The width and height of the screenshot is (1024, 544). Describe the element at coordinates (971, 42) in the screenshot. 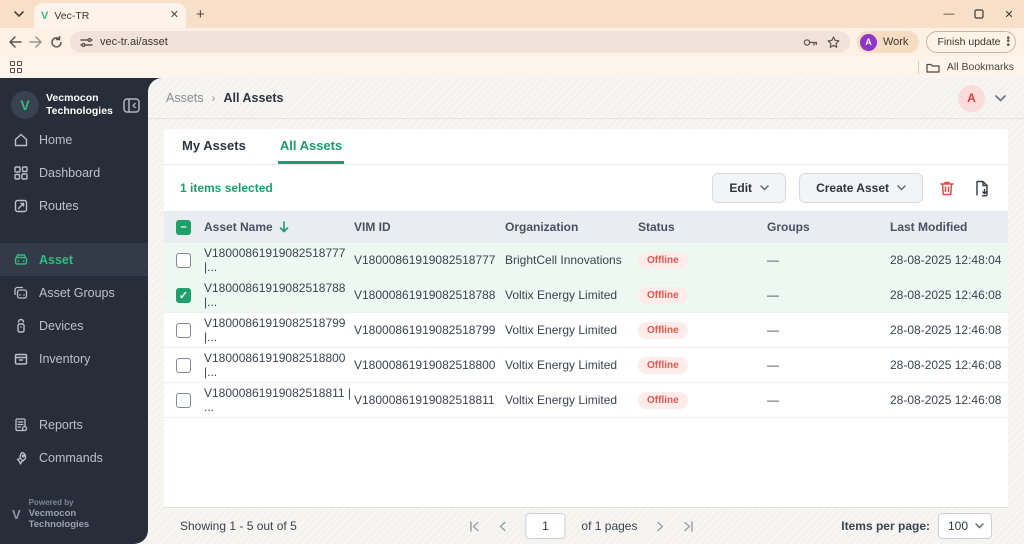

I see `finish-update-button: Finish update • • •` at that location.